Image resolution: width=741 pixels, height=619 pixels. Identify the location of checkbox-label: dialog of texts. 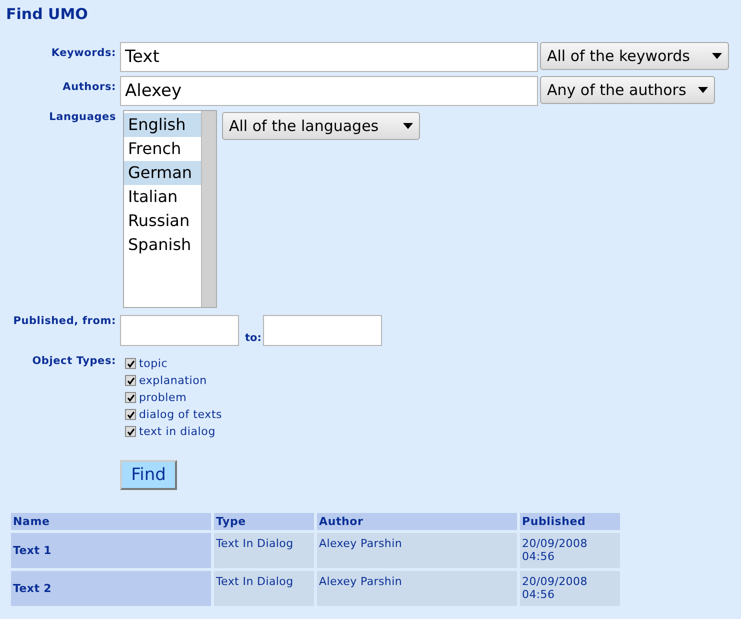
(180, 414).